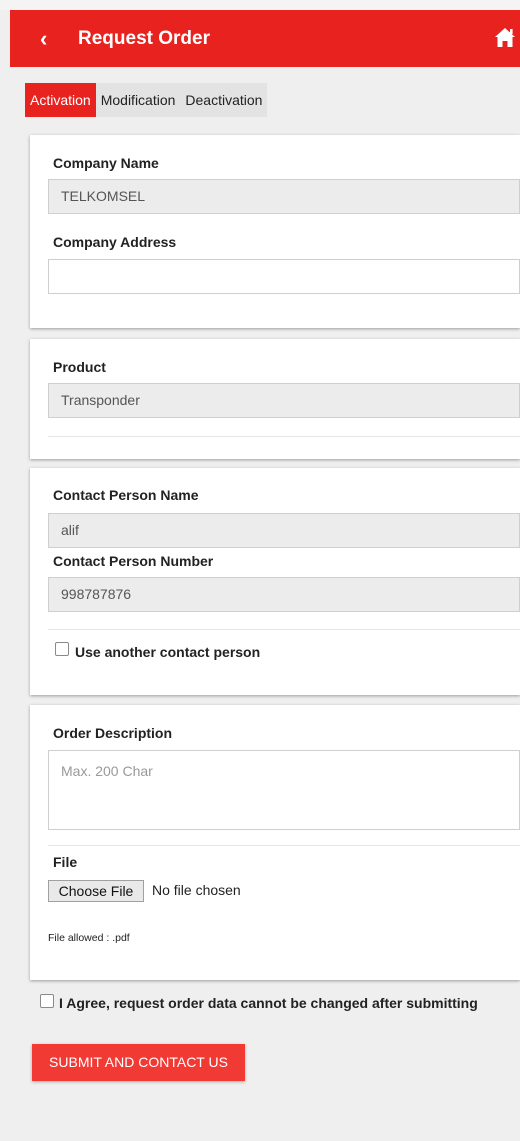 The image size is (520, 1141). What do you see at coordinates (260, 5) in the screenshot?
I see `status-area` at bounding box center [260, 5].